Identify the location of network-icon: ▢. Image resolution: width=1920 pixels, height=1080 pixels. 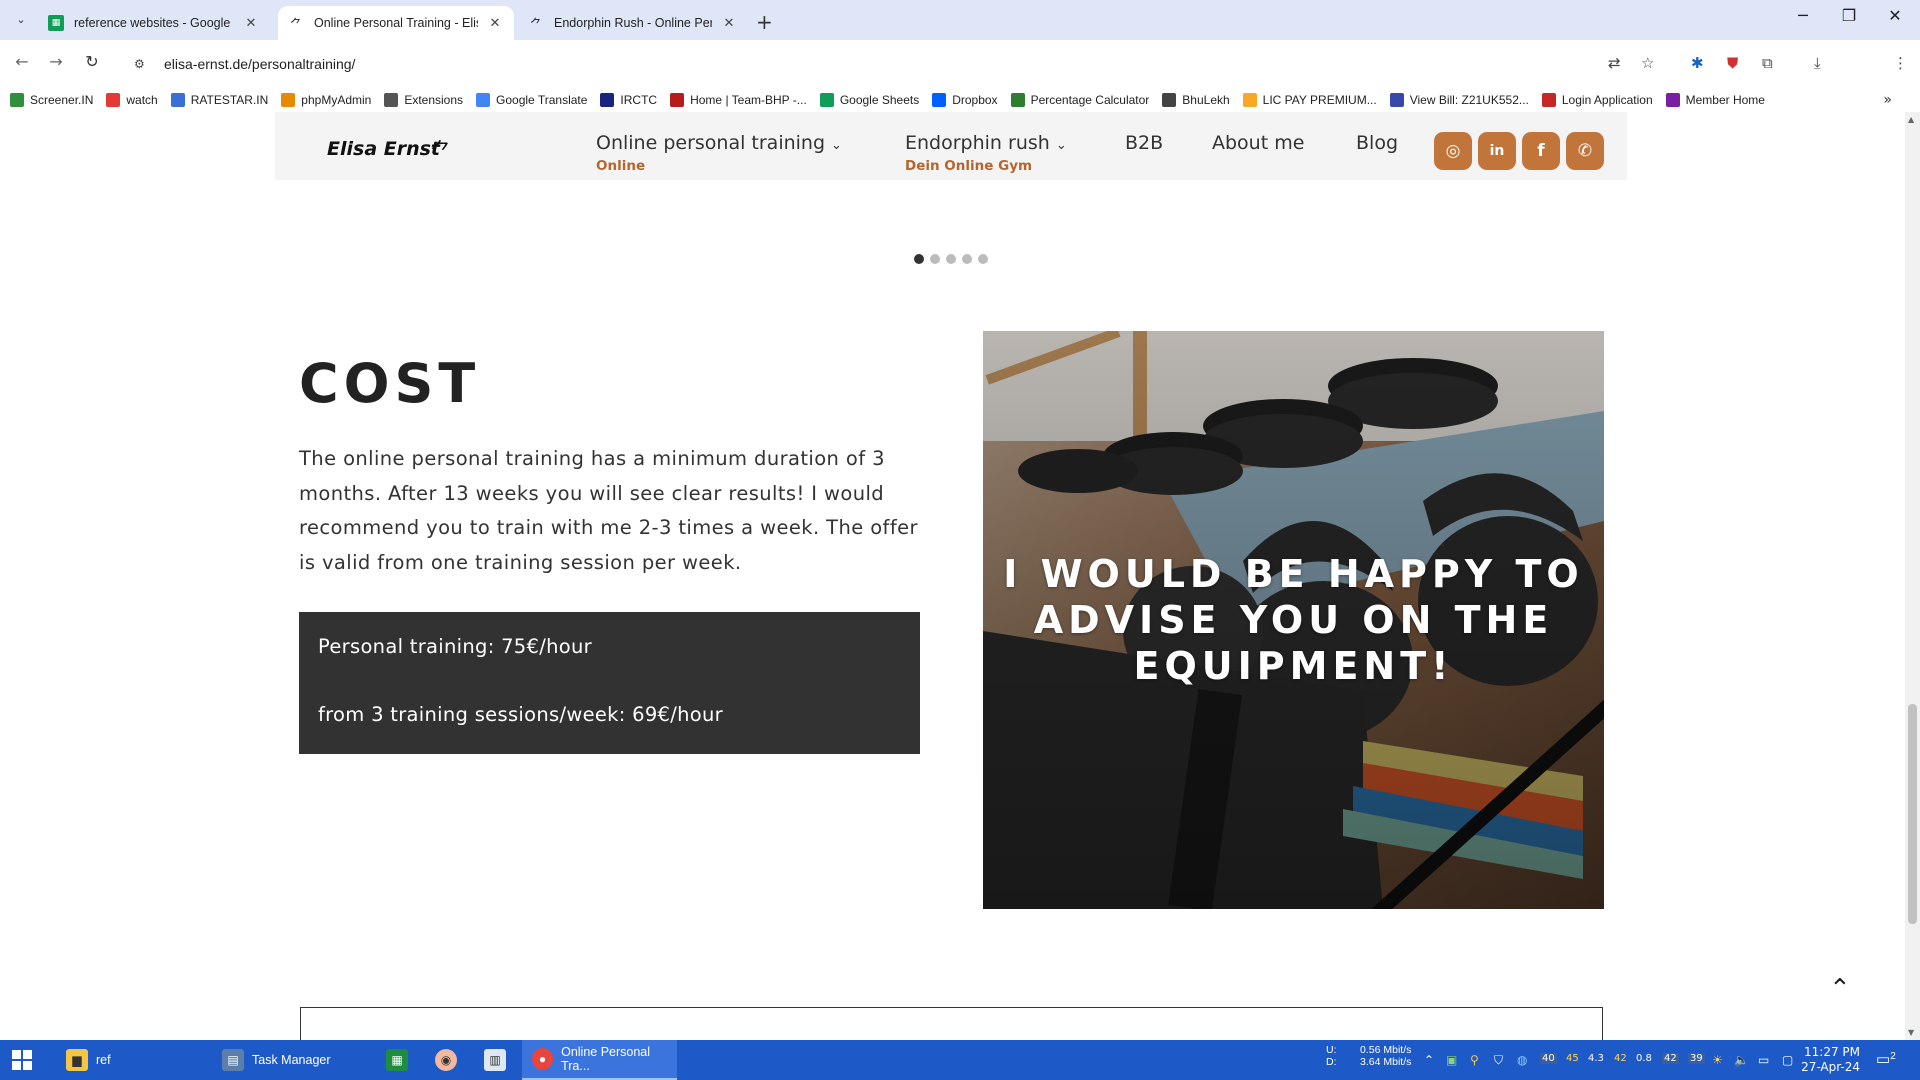
(1787, 1060).